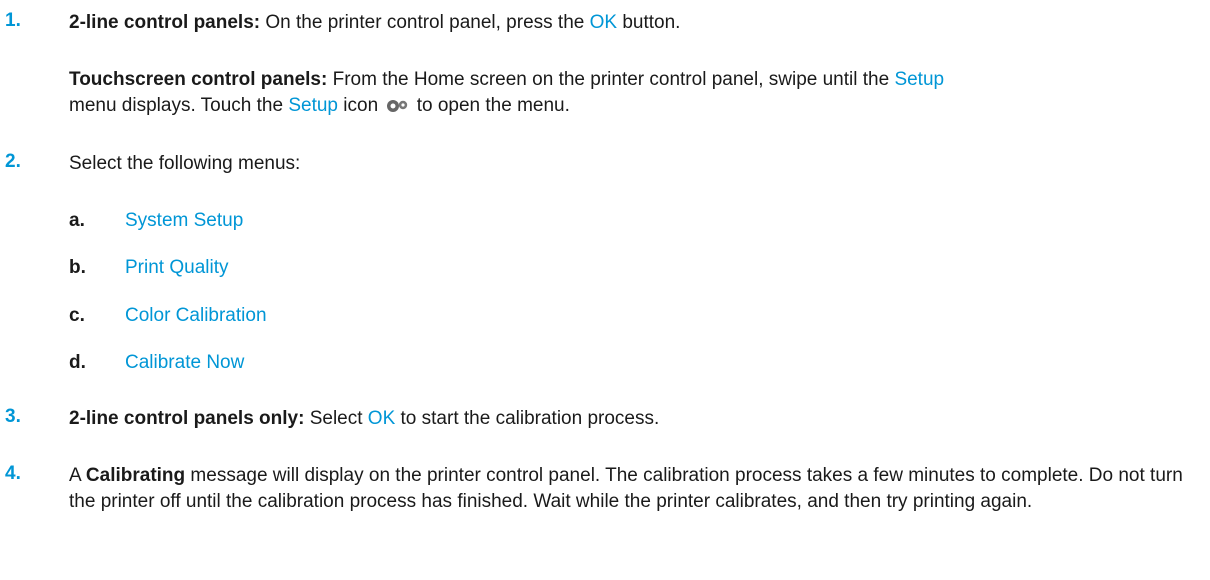  Describe the element at coordinates (13, 161) in the screenshot. I see `step-2-number: 2.` at that location.